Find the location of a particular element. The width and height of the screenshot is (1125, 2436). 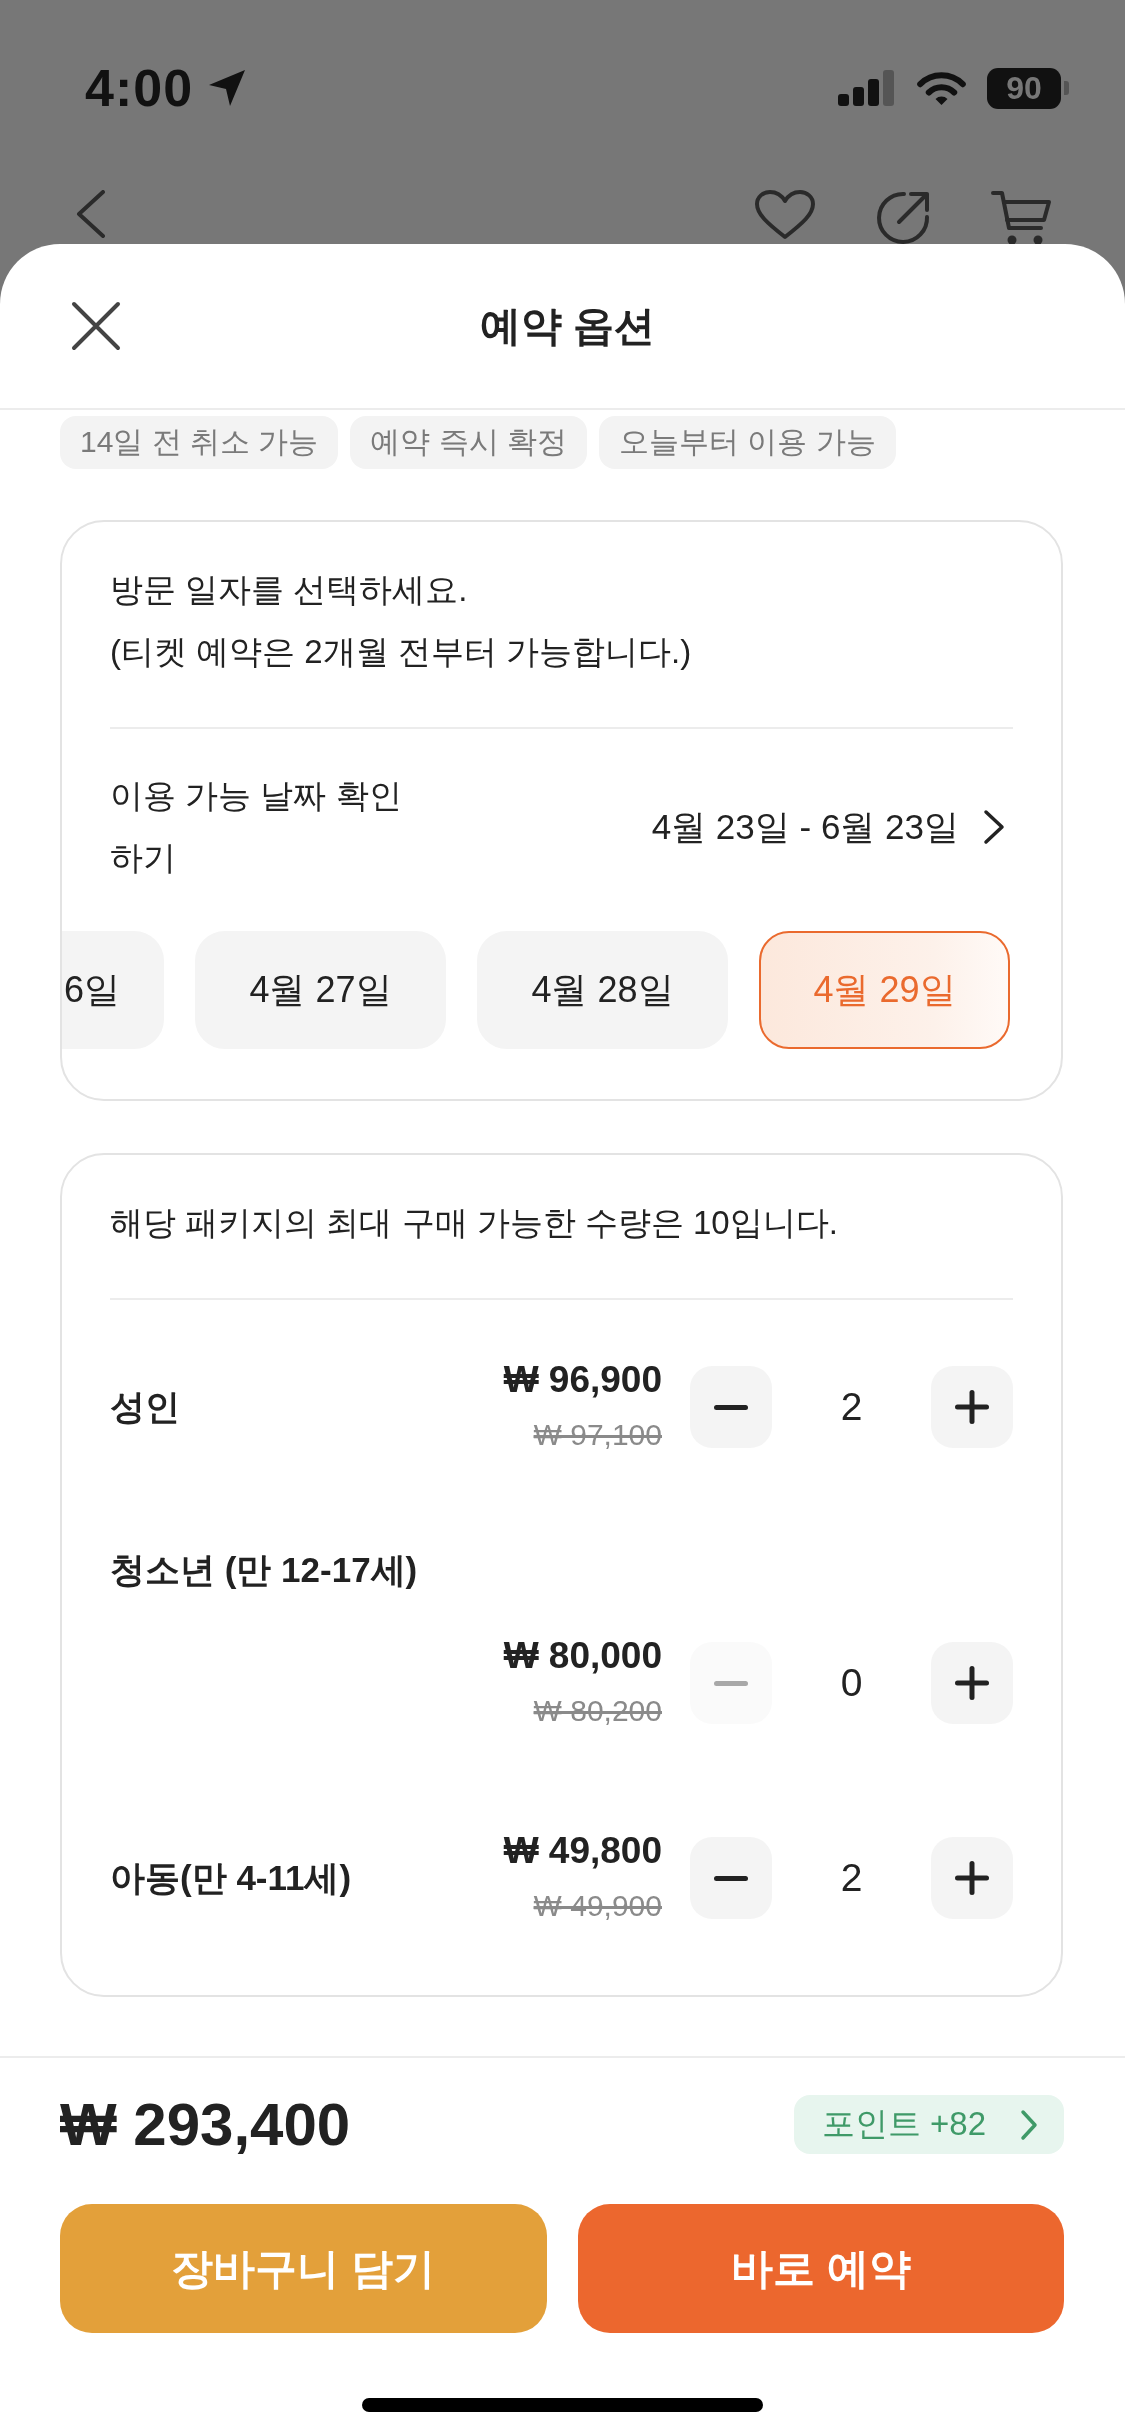

back-button is located at coordinates (91, 214).